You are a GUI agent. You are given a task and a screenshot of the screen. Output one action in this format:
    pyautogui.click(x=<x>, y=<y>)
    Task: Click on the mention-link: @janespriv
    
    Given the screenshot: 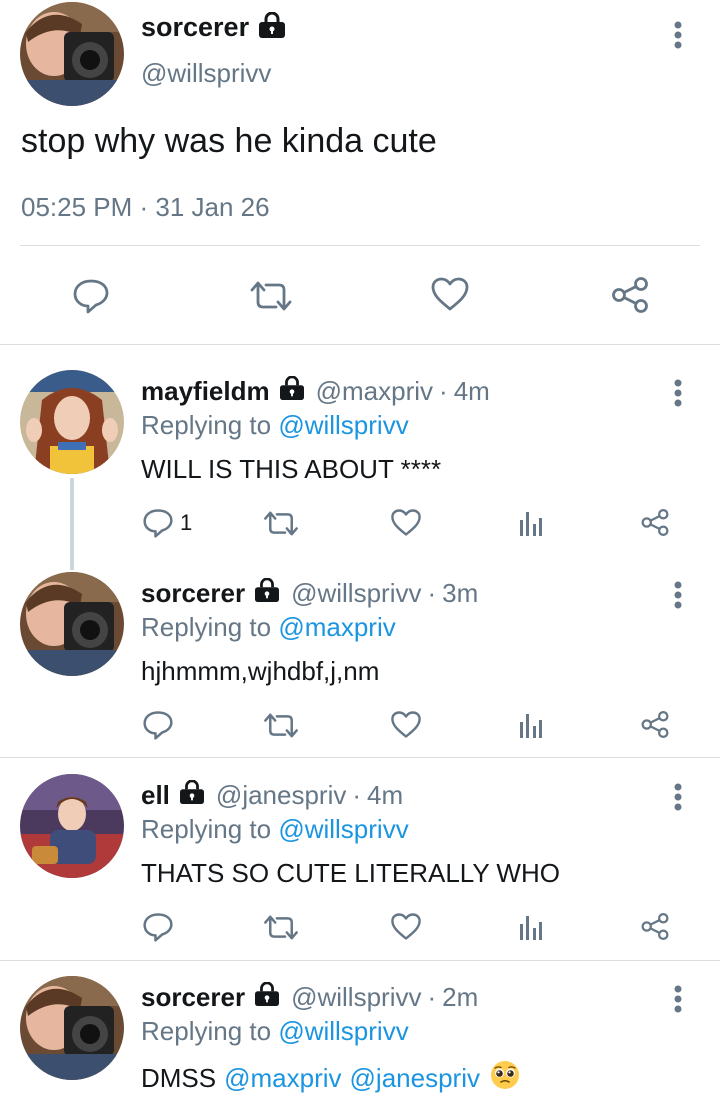 What is the action you would take?
    pyautogui.click(x=415, y=1078)
    